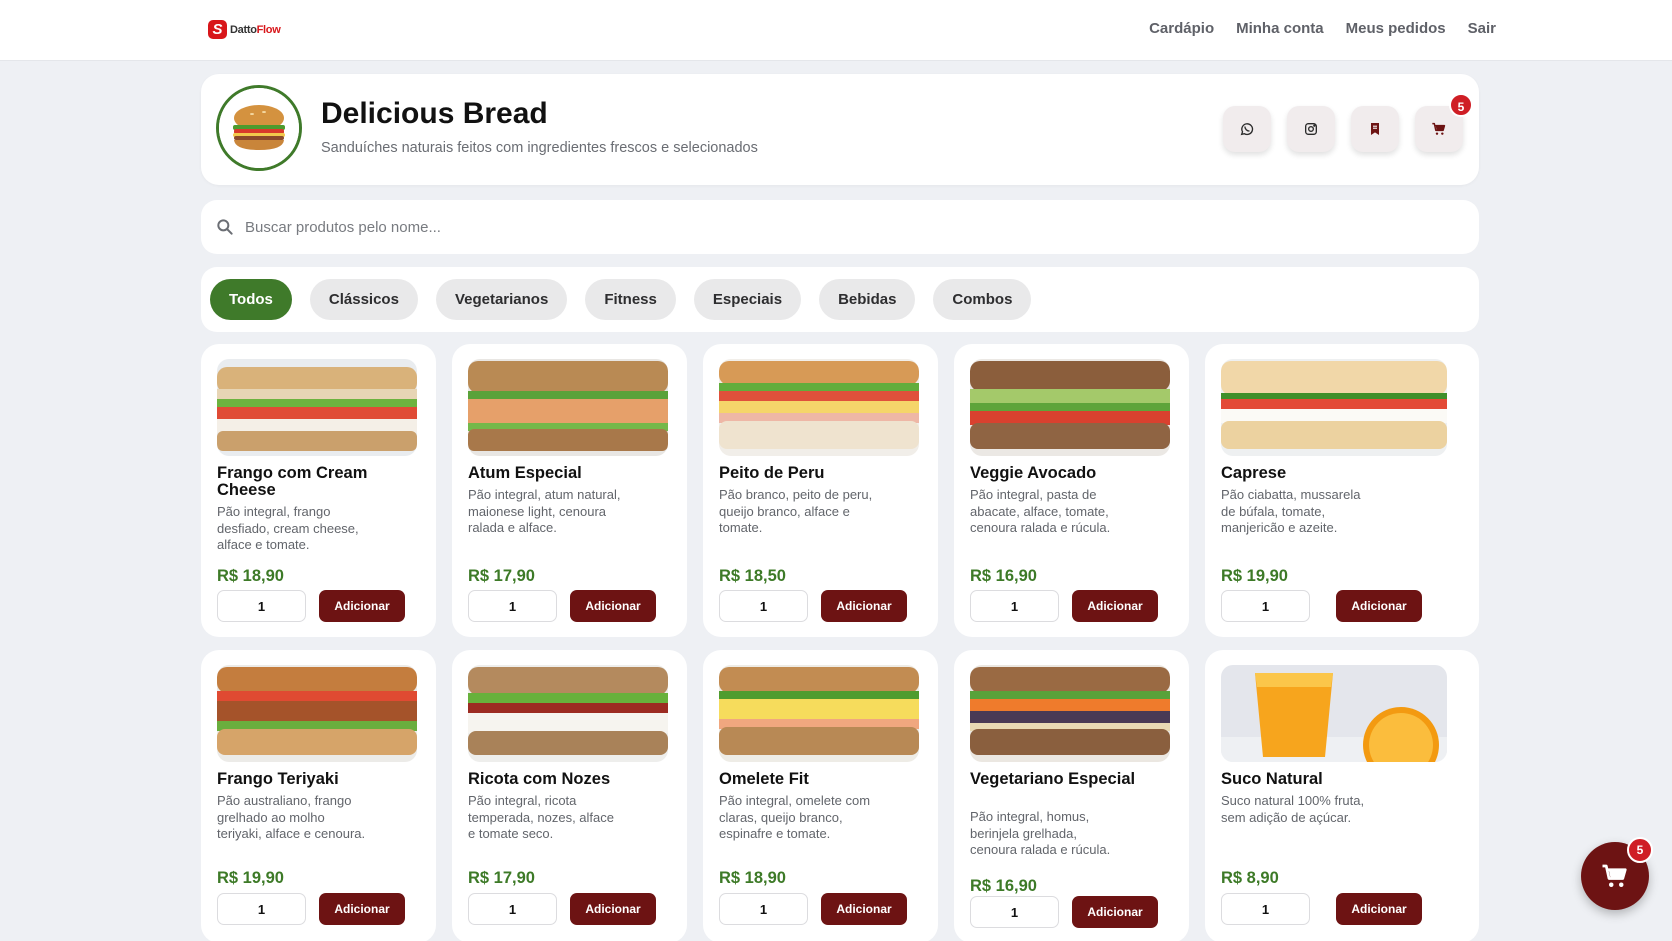 The width and height of the screenshot is (1672, 941). I want to click on sandwich-chicken-image, so click(317, 407).